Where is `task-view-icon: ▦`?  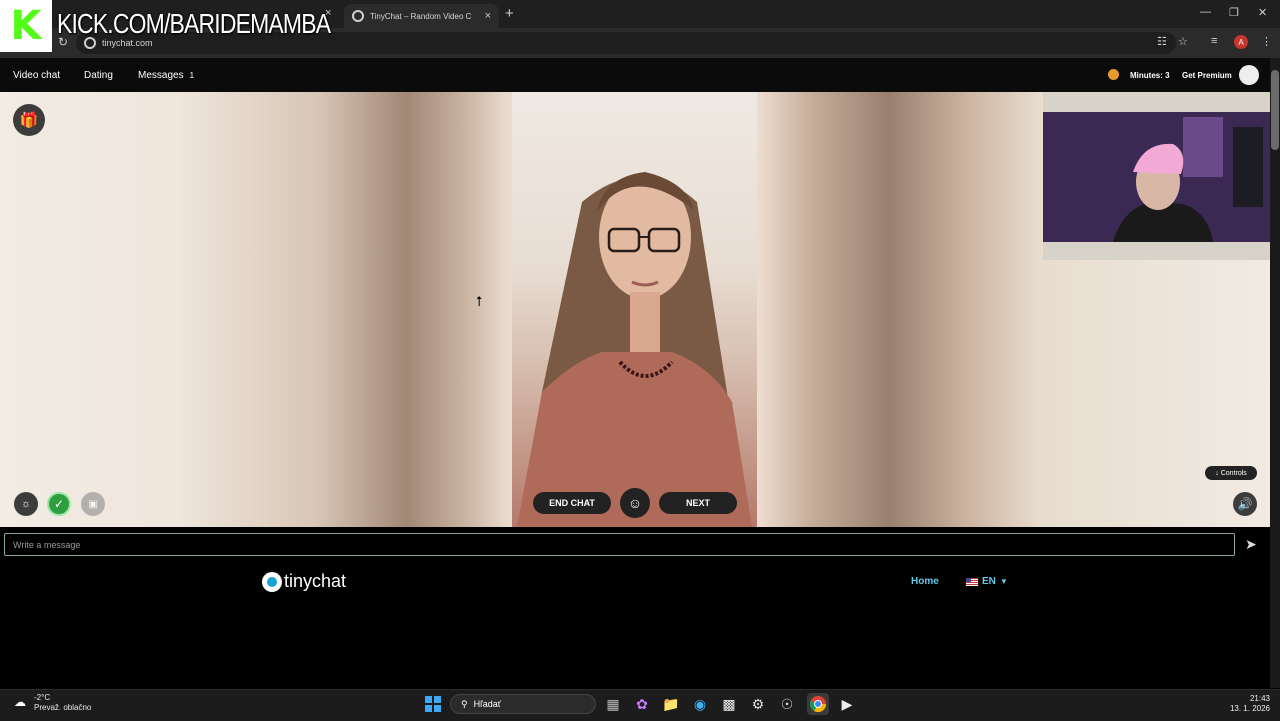 task-view-icon: ▦ is located at coordinates (613, 704).